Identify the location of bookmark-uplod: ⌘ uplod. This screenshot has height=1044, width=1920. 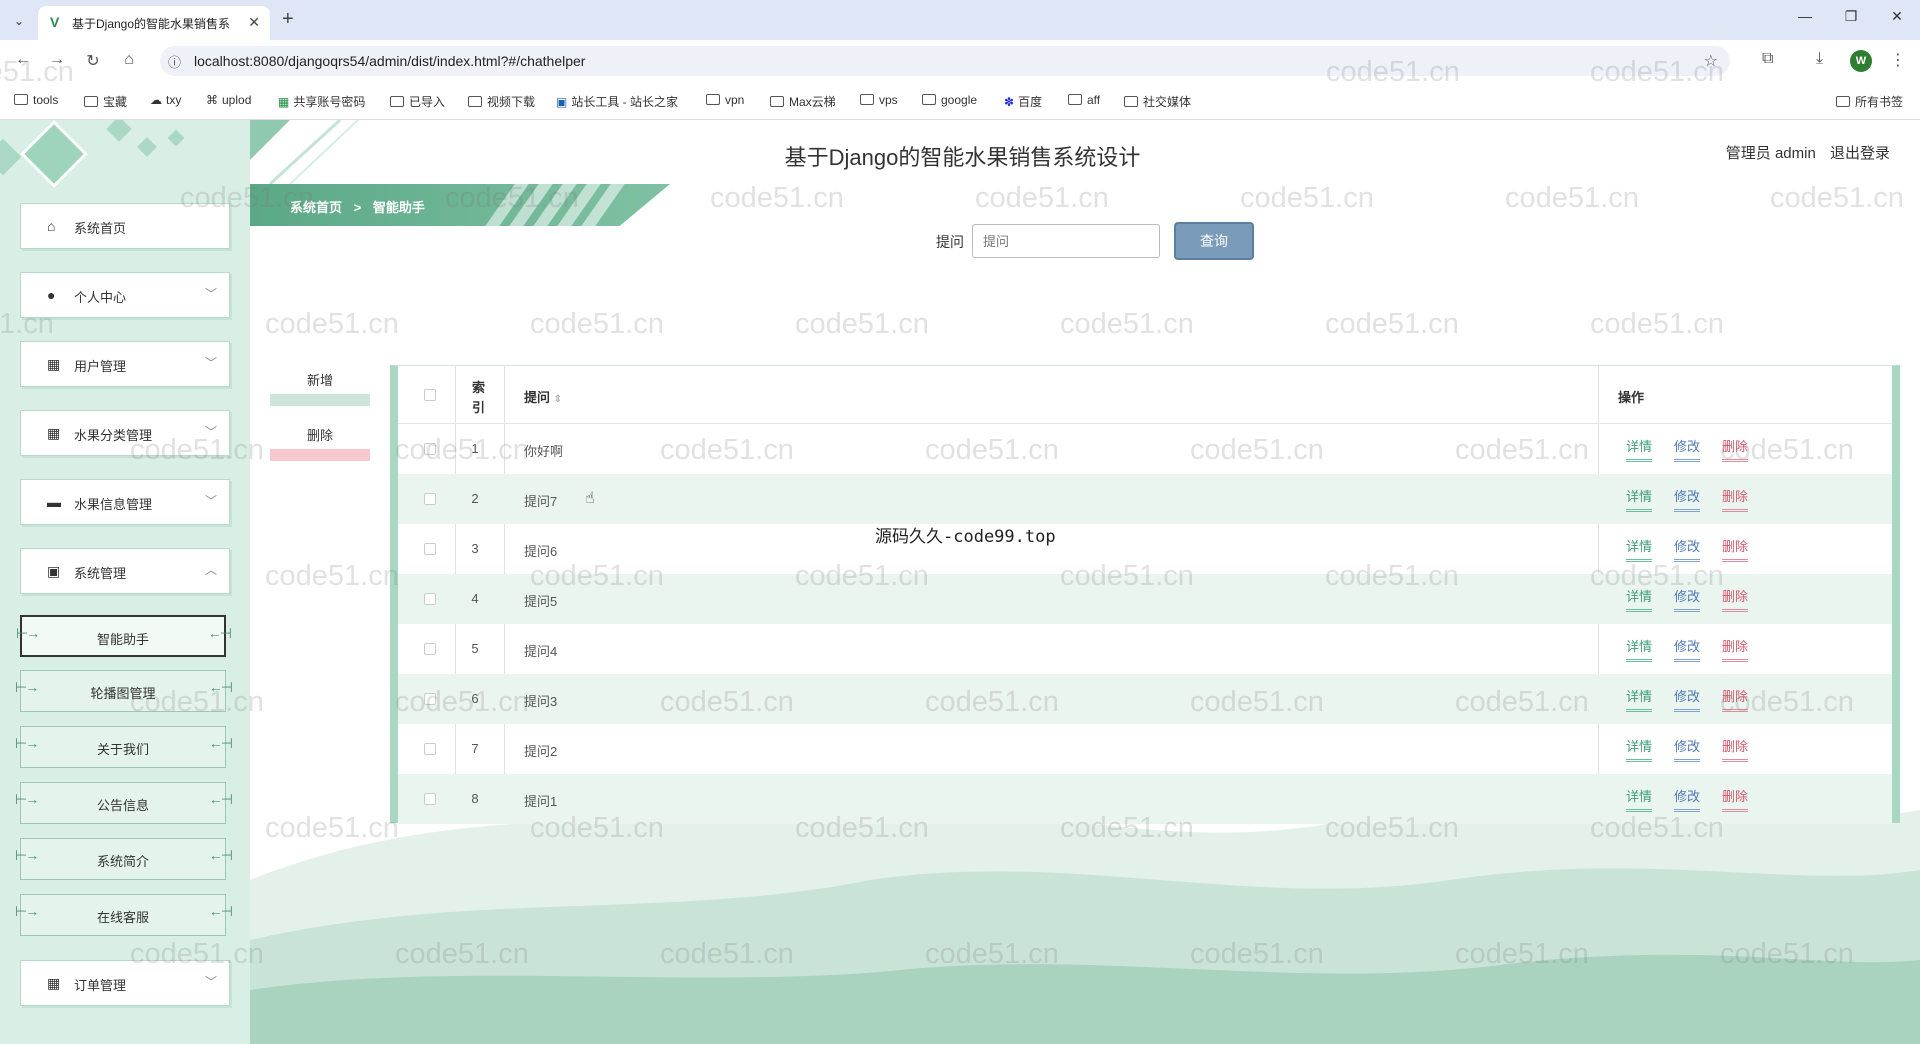
(228, 100).